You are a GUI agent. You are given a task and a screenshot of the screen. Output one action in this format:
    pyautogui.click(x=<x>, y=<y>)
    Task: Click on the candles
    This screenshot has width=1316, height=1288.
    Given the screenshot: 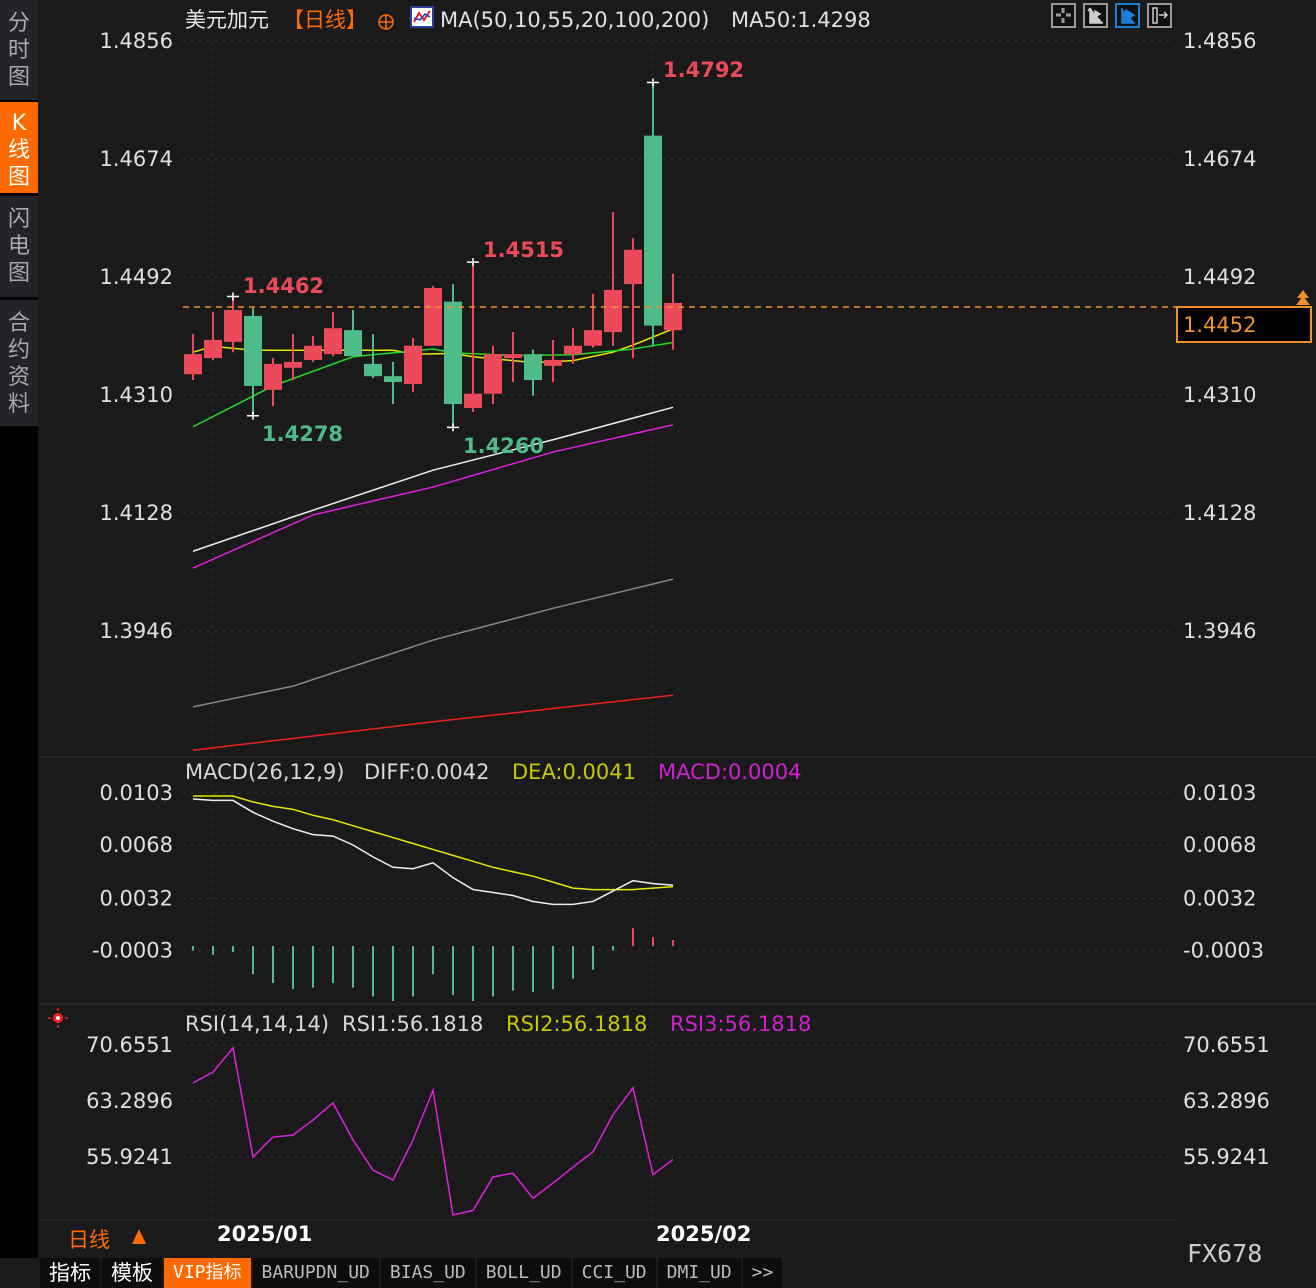 What is the action you would take?
    pyautogui.click(x=433, y=255)
    